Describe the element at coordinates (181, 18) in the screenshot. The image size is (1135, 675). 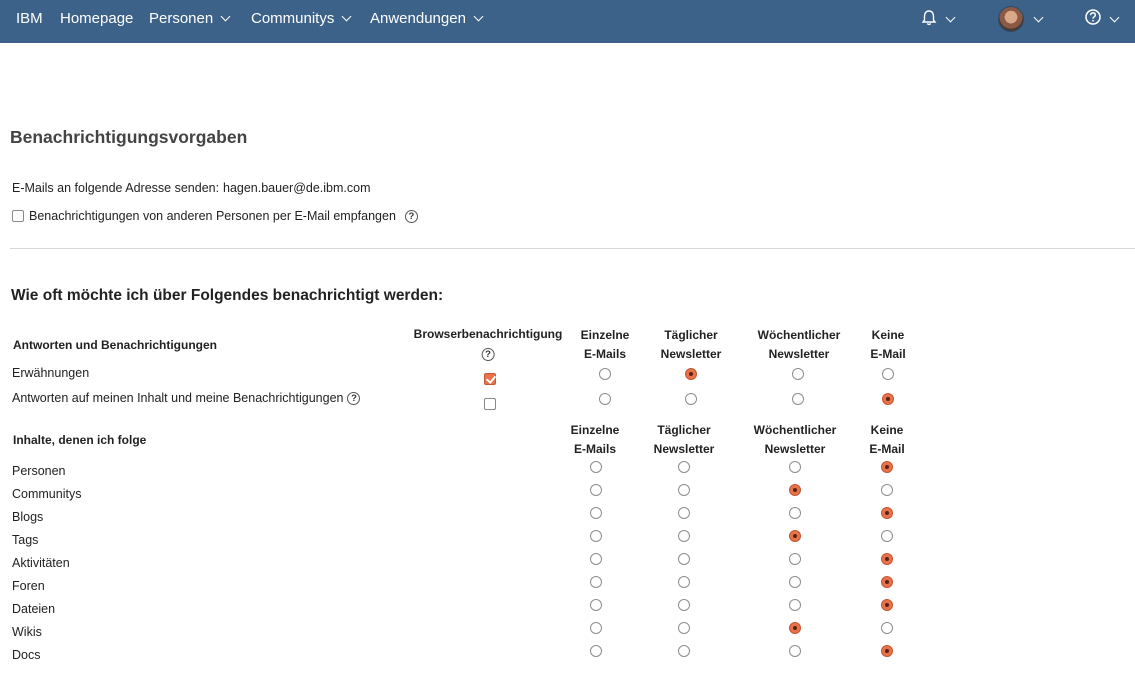
I see `nav-personen-label: Personen` at that location.